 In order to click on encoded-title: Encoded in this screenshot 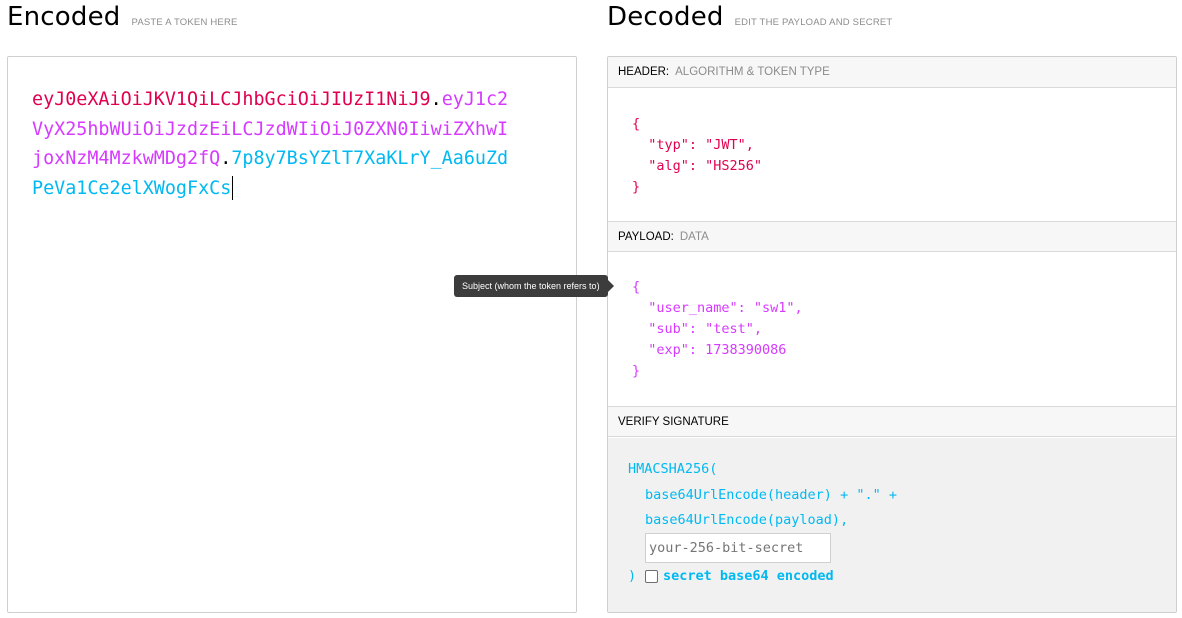, I will do `click(64, 17)`.